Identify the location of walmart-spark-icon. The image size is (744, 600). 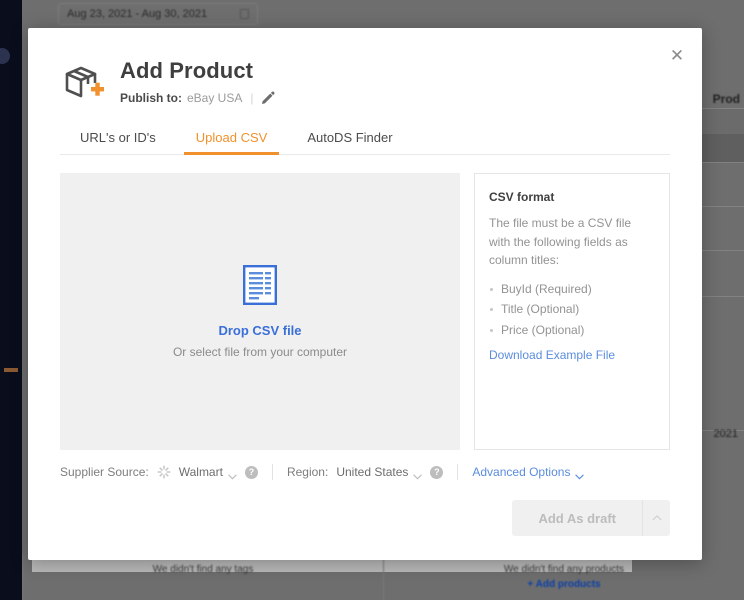
(164, 472).